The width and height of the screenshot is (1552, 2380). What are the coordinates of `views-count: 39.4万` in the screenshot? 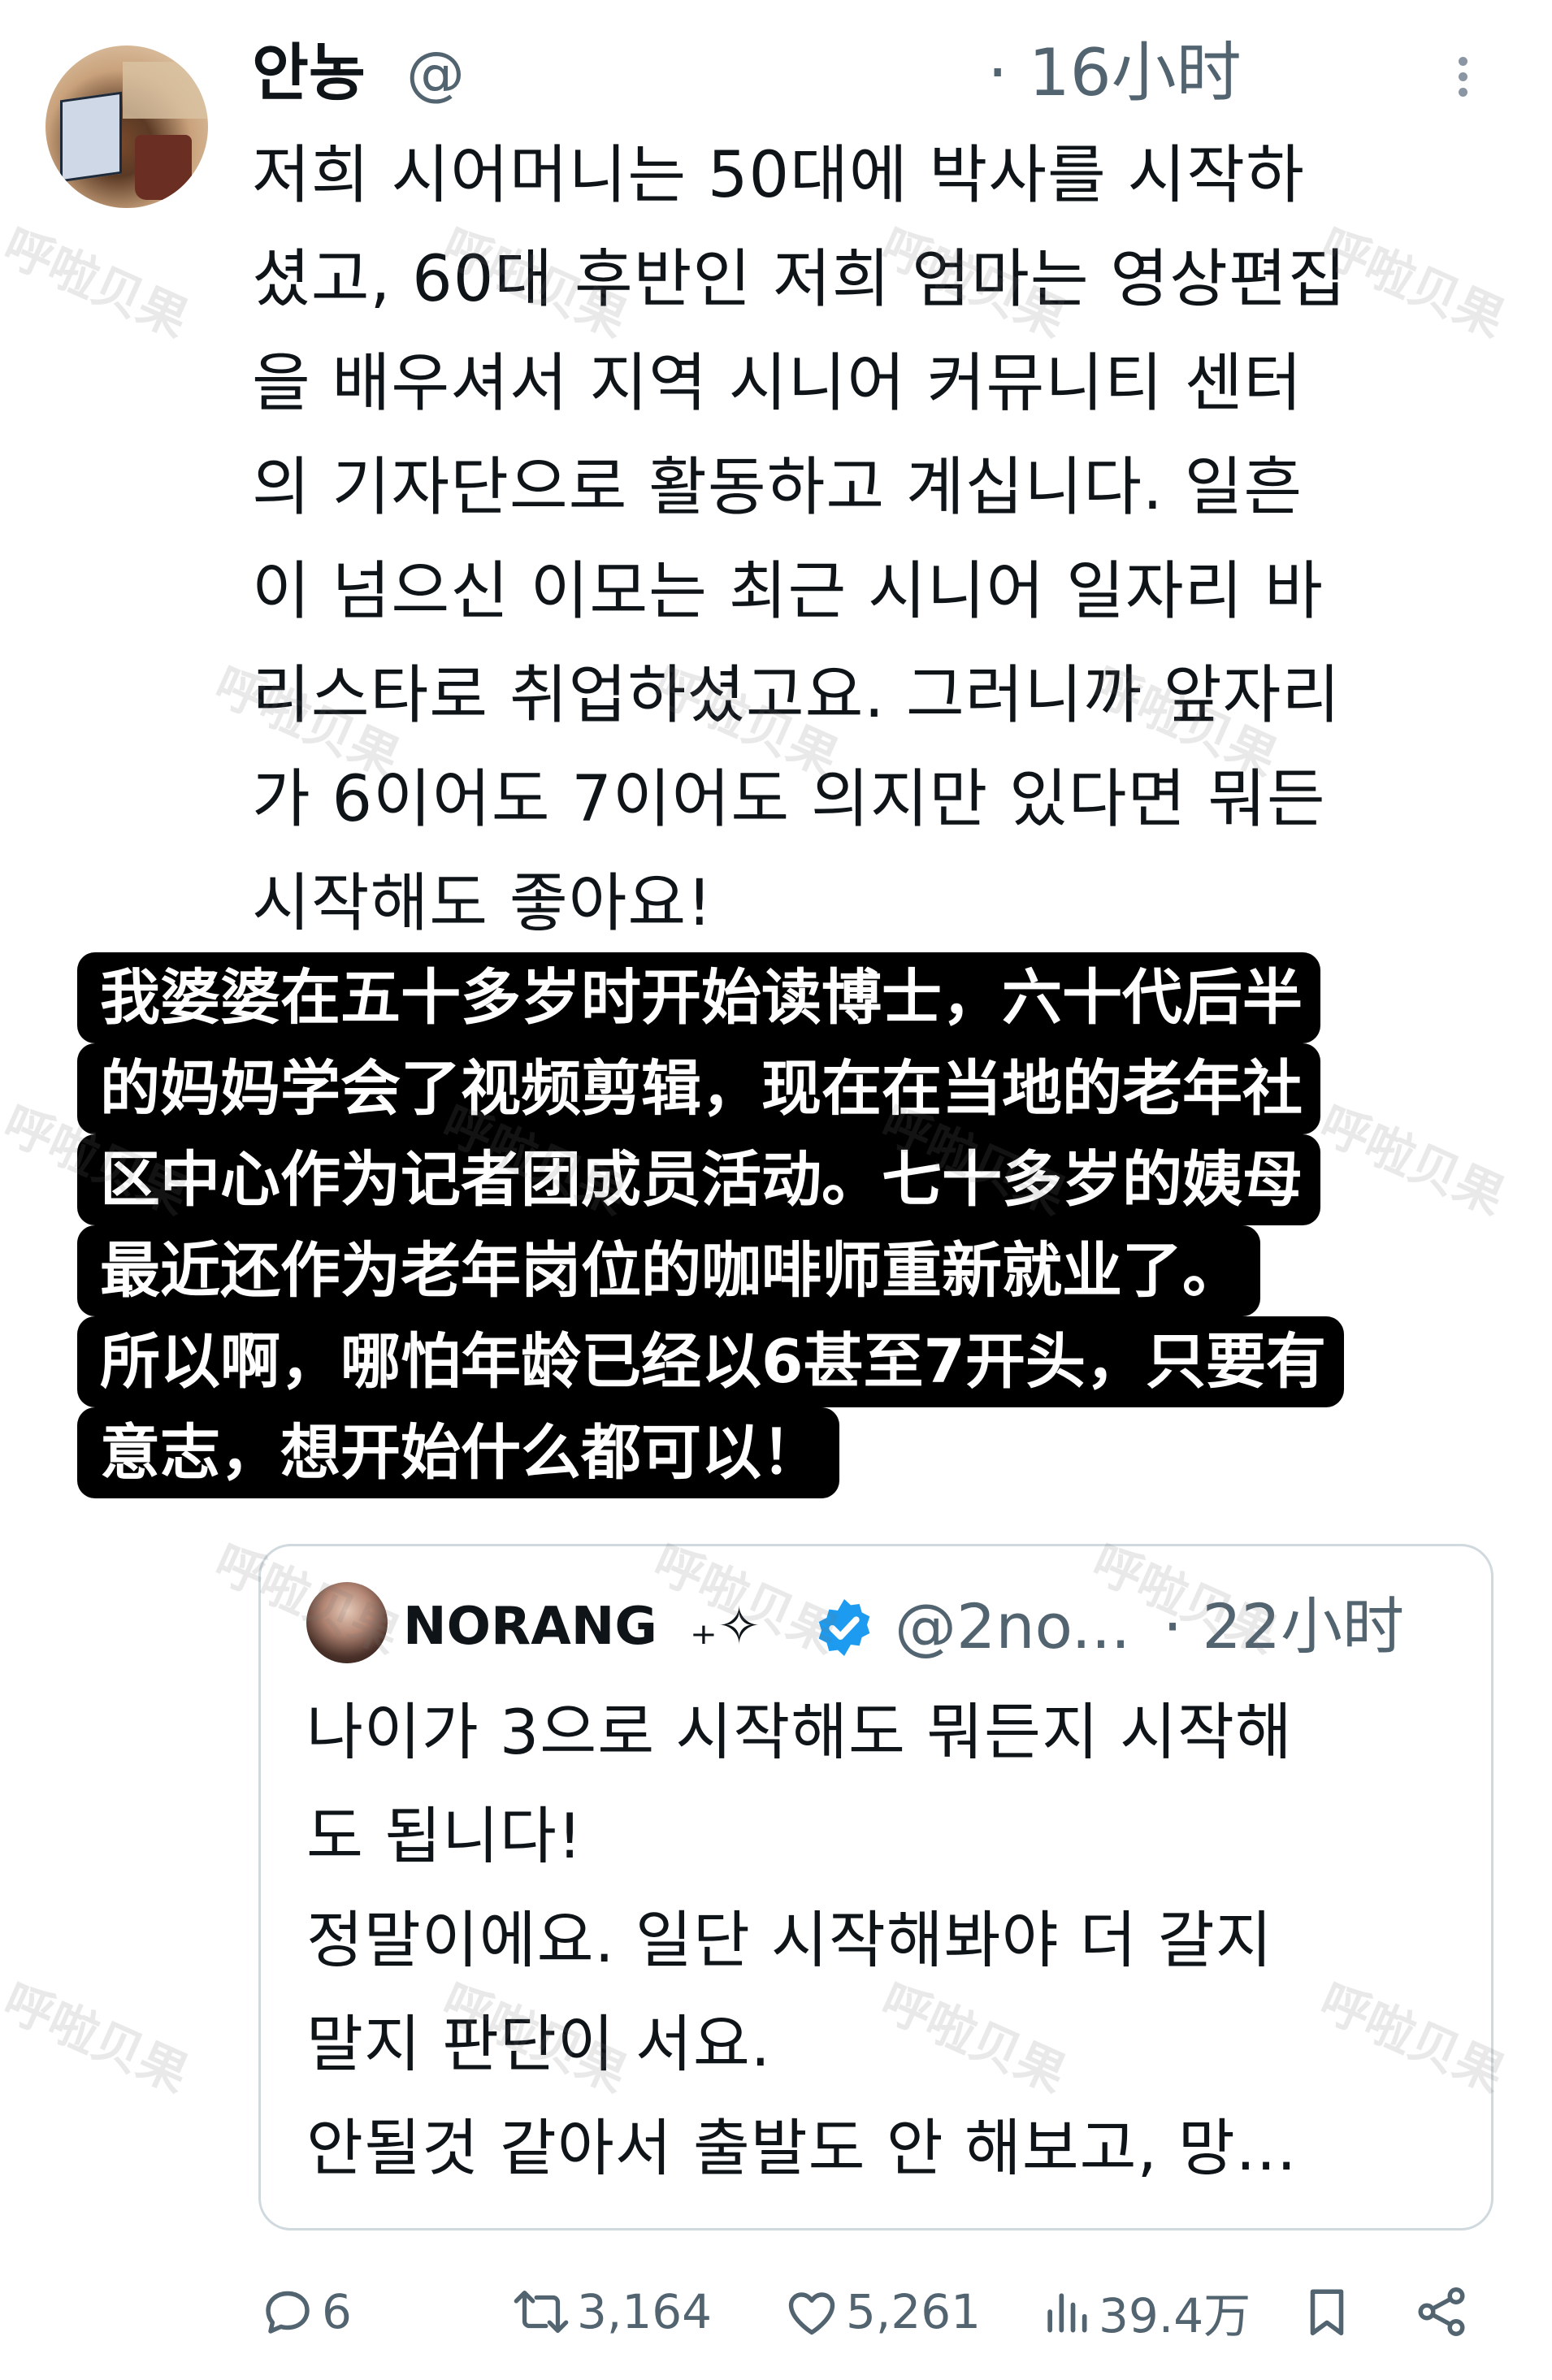 It's located at (1175, 2316).